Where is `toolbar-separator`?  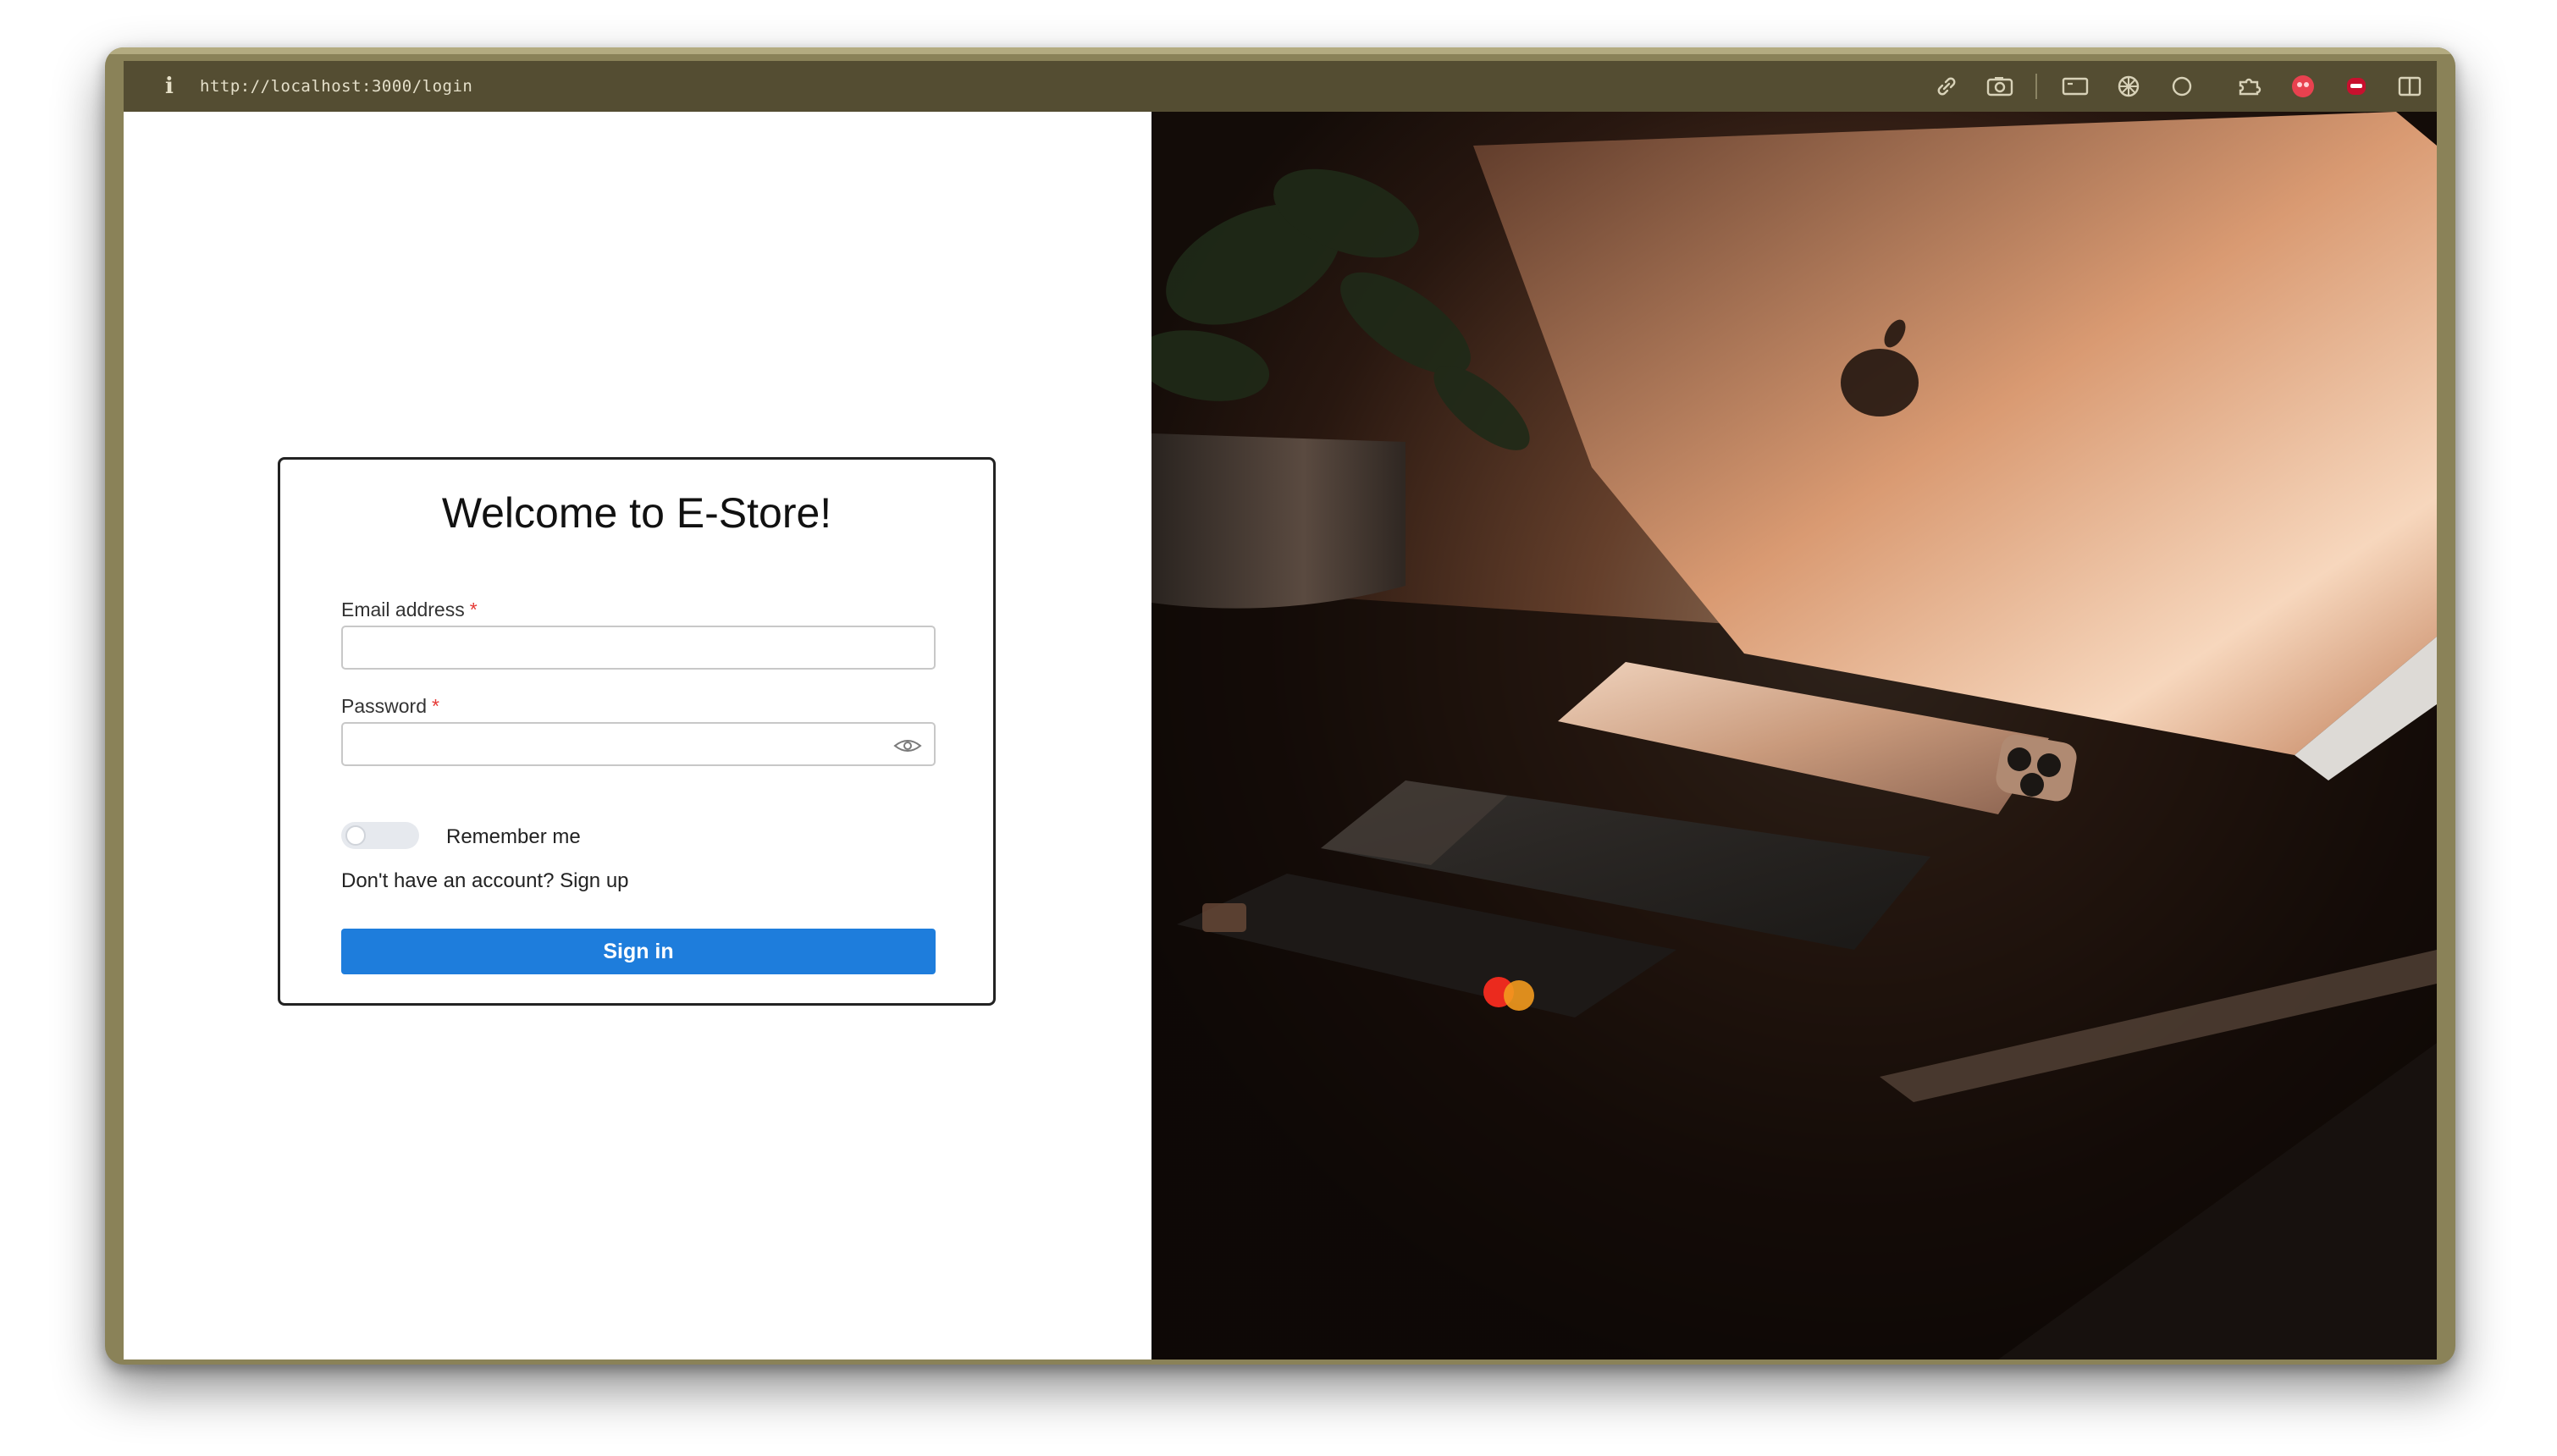
toolbar-separator is located at coordinates (2036, 87).